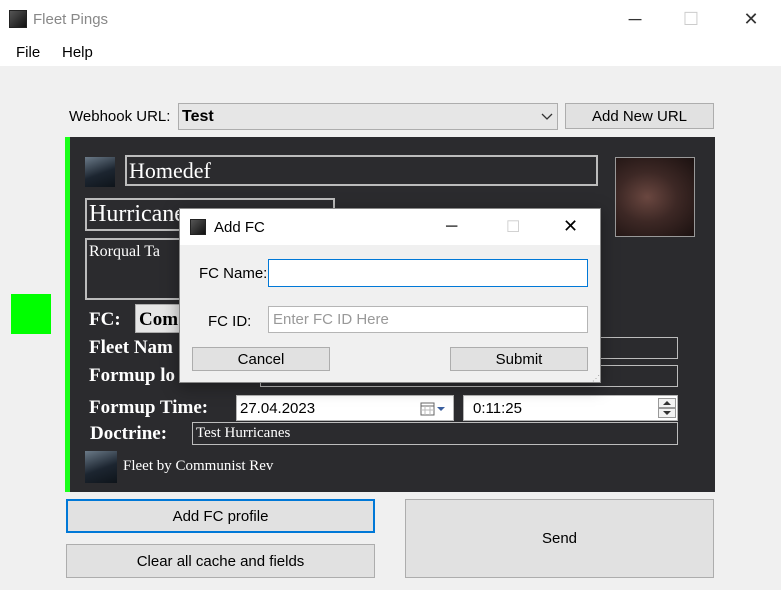 The image size is (781, 590). What do you see at coordinates (101, 467) in the screenshot?
I see `footer-avatar` at bounding box center [101, 467].